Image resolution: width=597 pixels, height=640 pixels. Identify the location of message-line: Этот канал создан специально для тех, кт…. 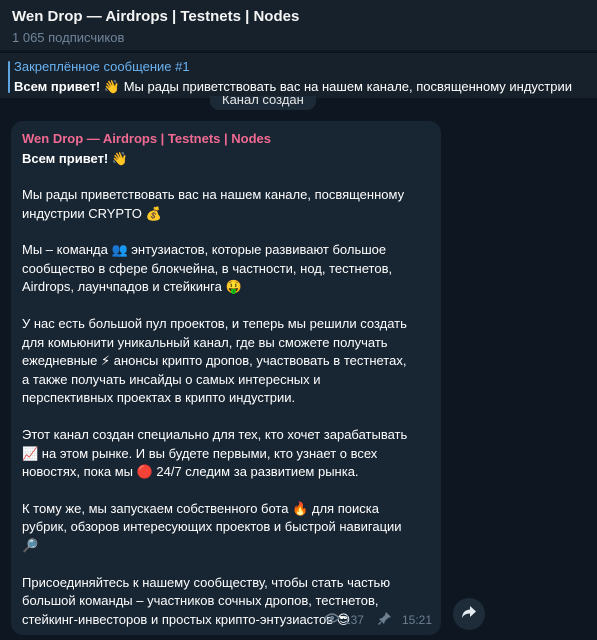
(215, 434).